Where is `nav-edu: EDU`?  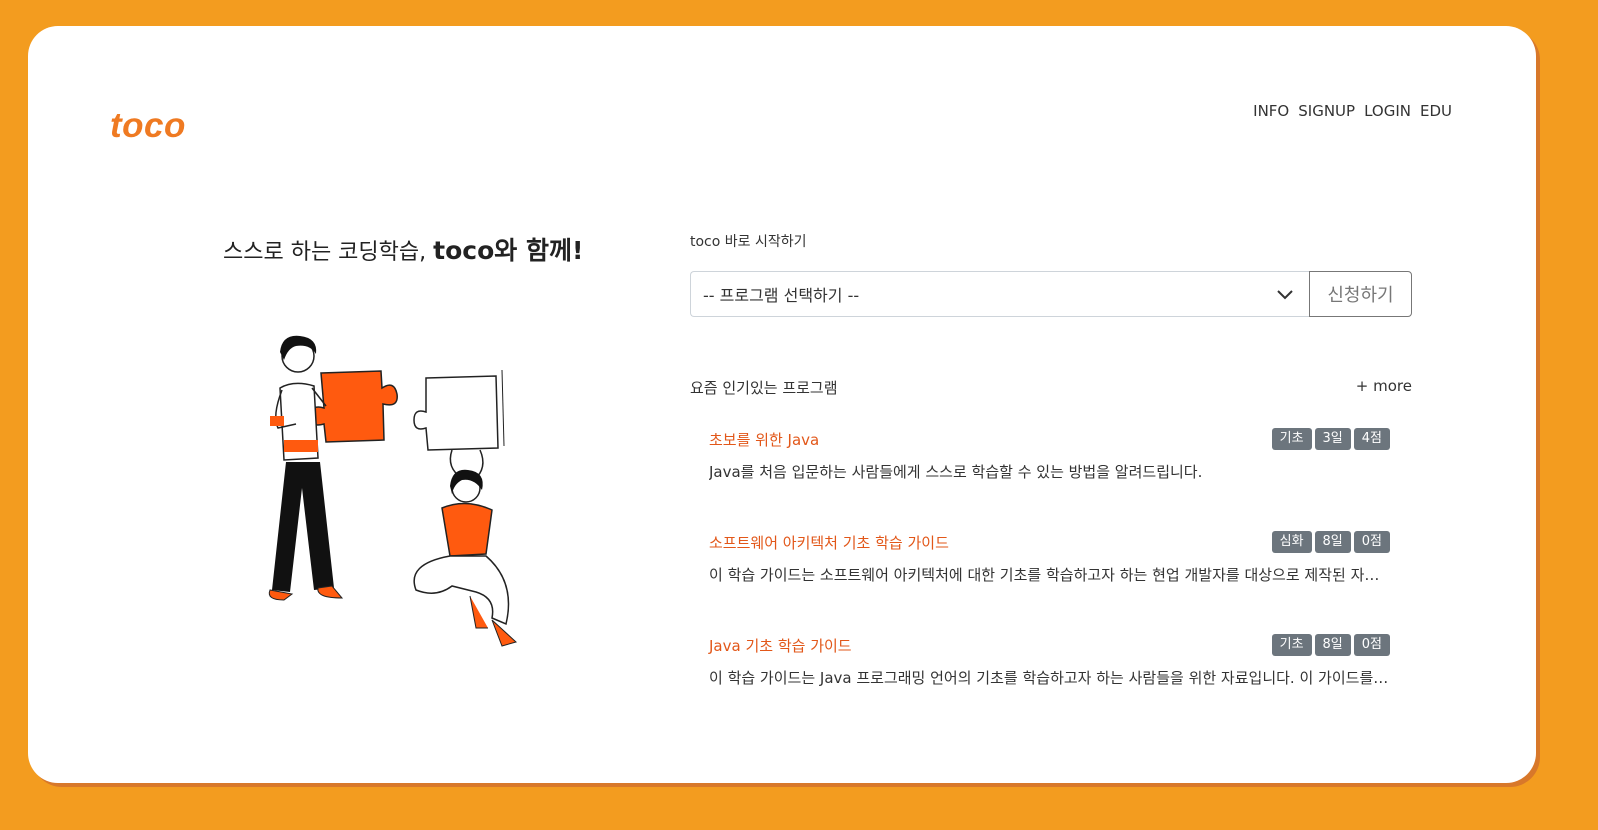 nav-edu: EDU is located at coordinates (1436, 111).